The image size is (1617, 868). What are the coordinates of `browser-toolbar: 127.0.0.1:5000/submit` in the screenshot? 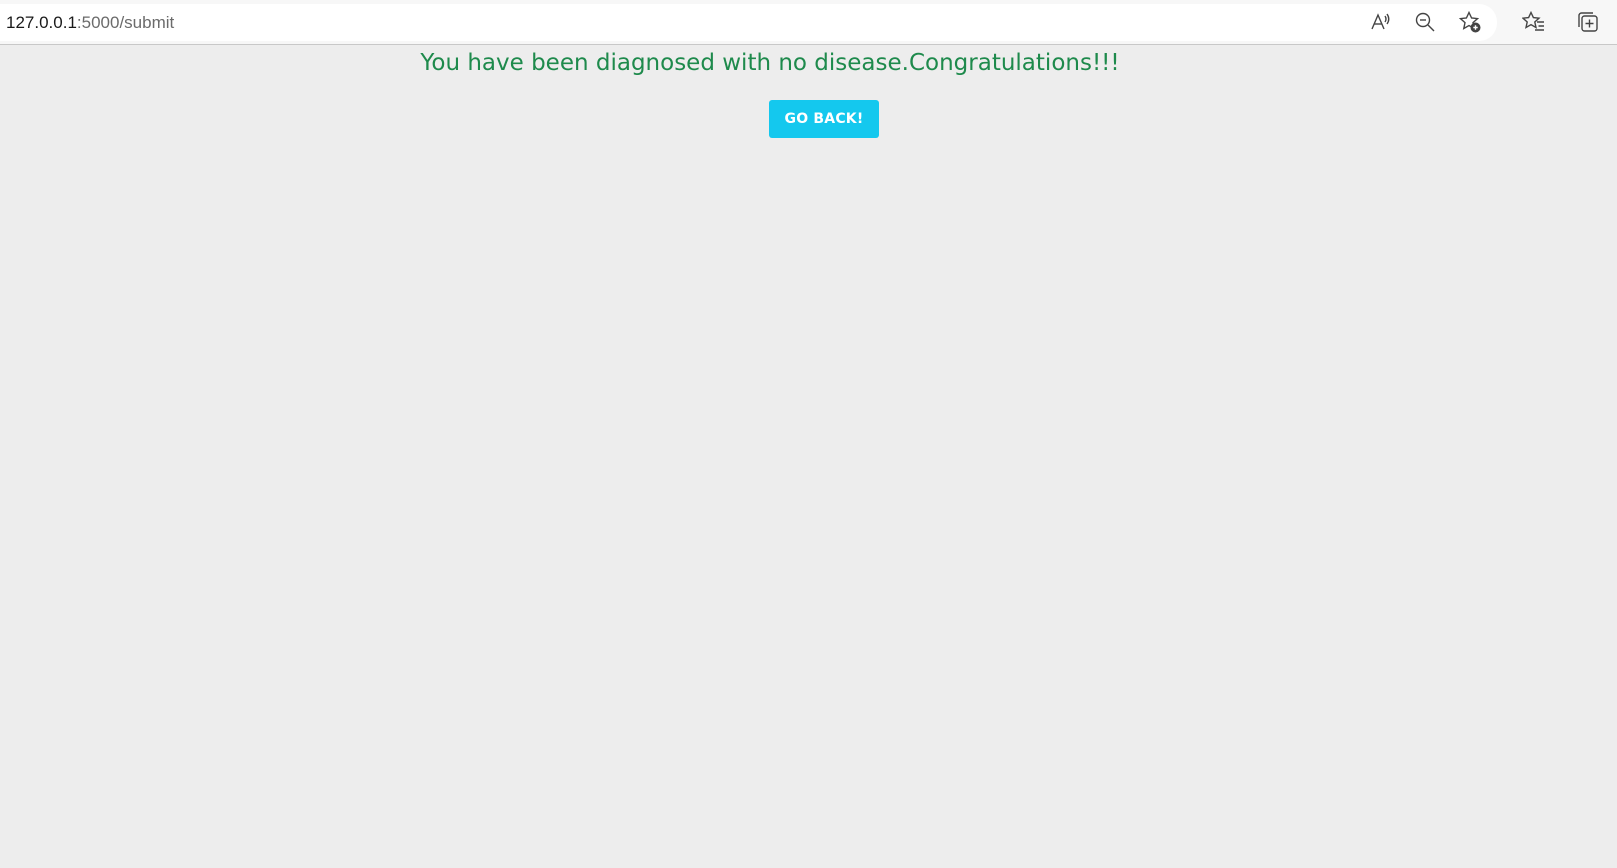 It's located at (808, 22).